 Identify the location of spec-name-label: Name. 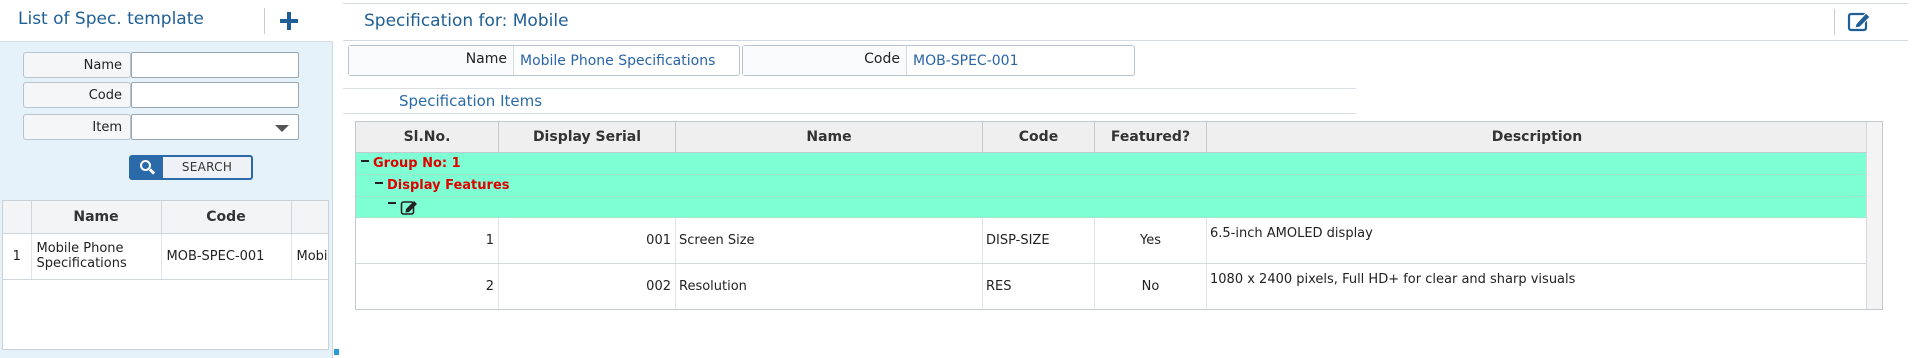
(431, 60).